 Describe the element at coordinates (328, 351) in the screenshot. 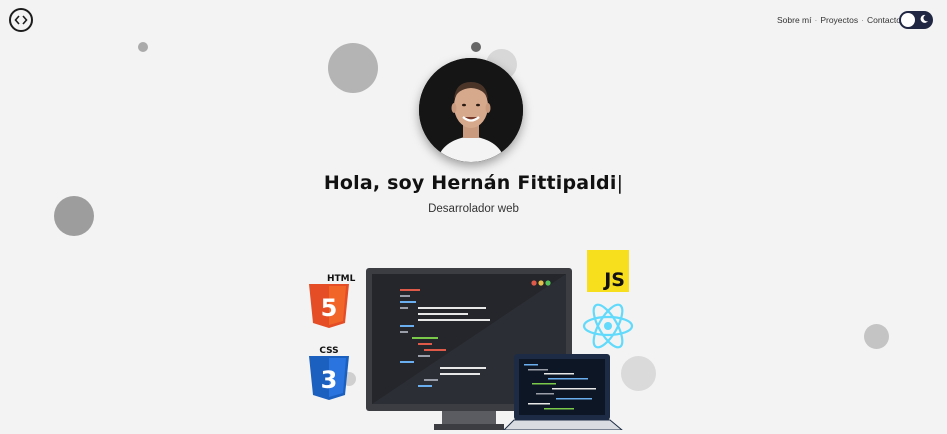

I see `css-label: CSS` at that location.